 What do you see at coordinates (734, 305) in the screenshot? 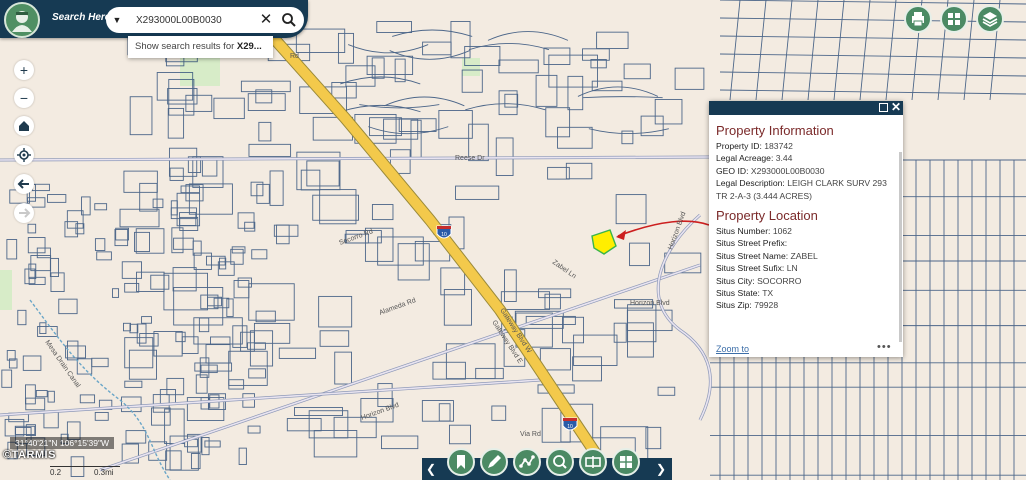
I see `field-label: Situs Zip:` at bounding box center [734, 305].